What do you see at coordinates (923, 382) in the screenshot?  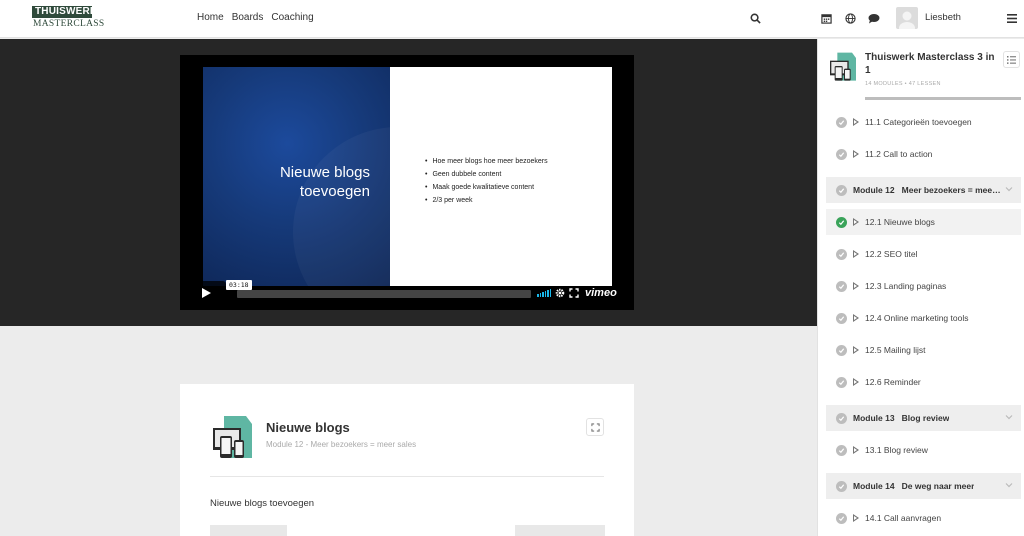 I see `sidebar-lesson: 12.6 Reminder` at bounding box center [923, 382].